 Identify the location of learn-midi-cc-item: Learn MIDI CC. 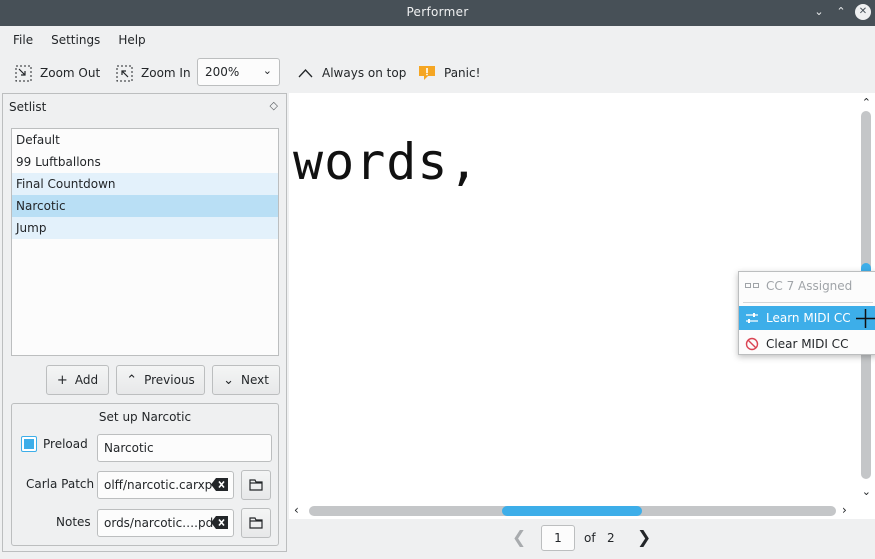
(807, 318).